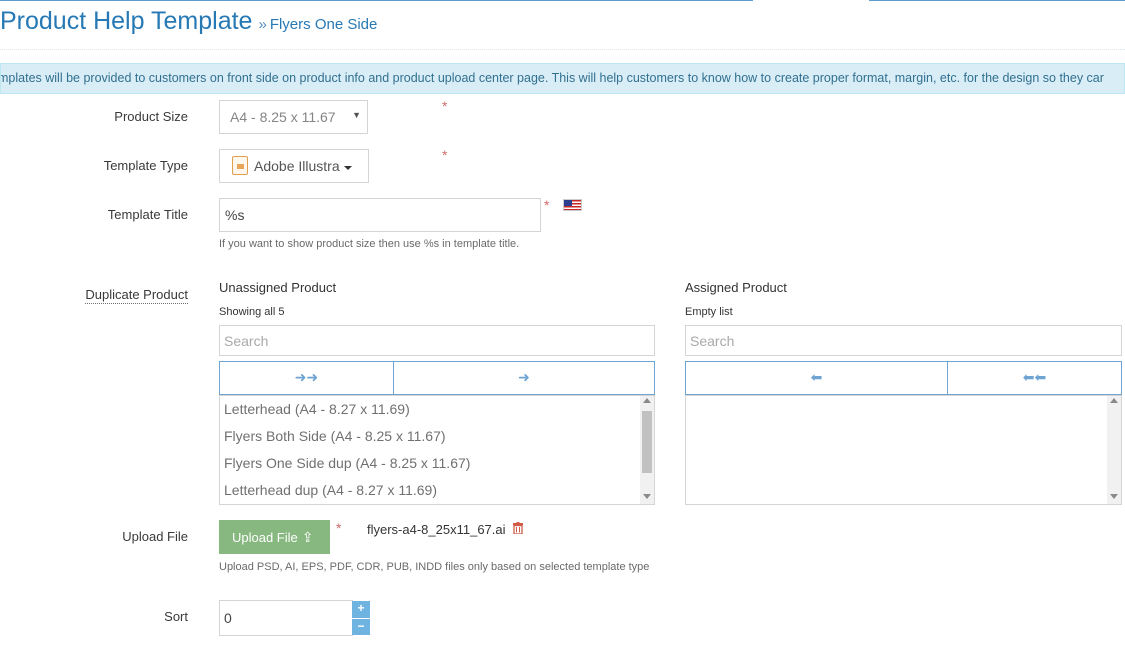 Image resolution: width=1125 pixels, height=646 pixels. I want to click on page-title: Product Help Template » Flyers One Side, so click(188, 21).